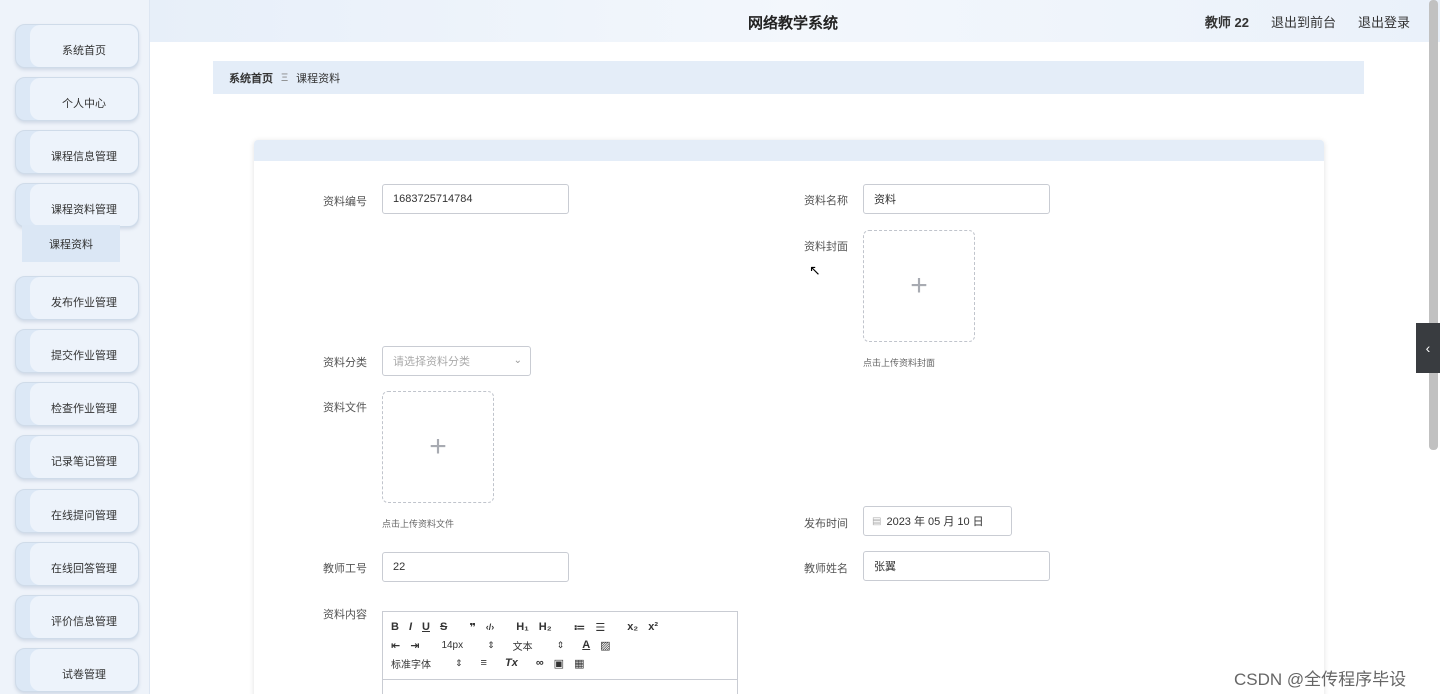  What do you see at coordinates (84, 404) in the screenshot?
I see `sidebar-item-label: 检查作业管理` at bounding box center [84, 404].